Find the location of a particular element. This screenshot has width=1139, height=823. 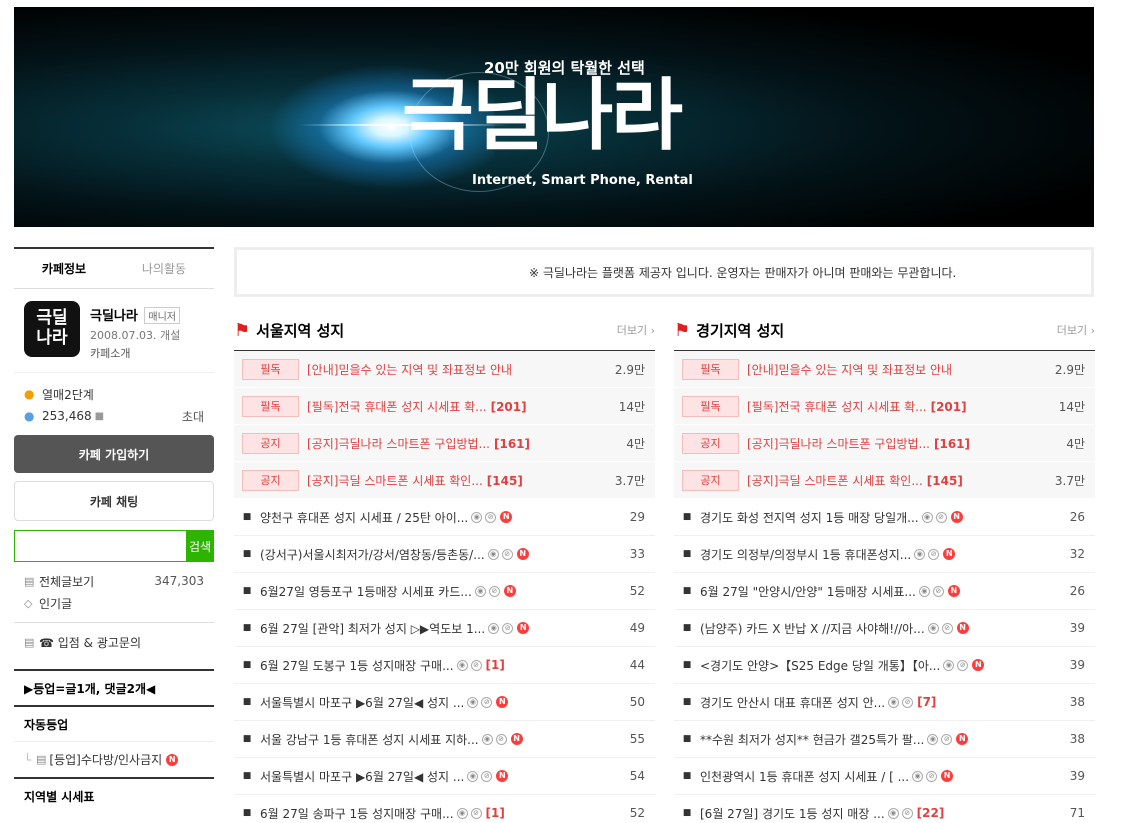

manager-badge: 매니저 is located at coordinates (162, 315).